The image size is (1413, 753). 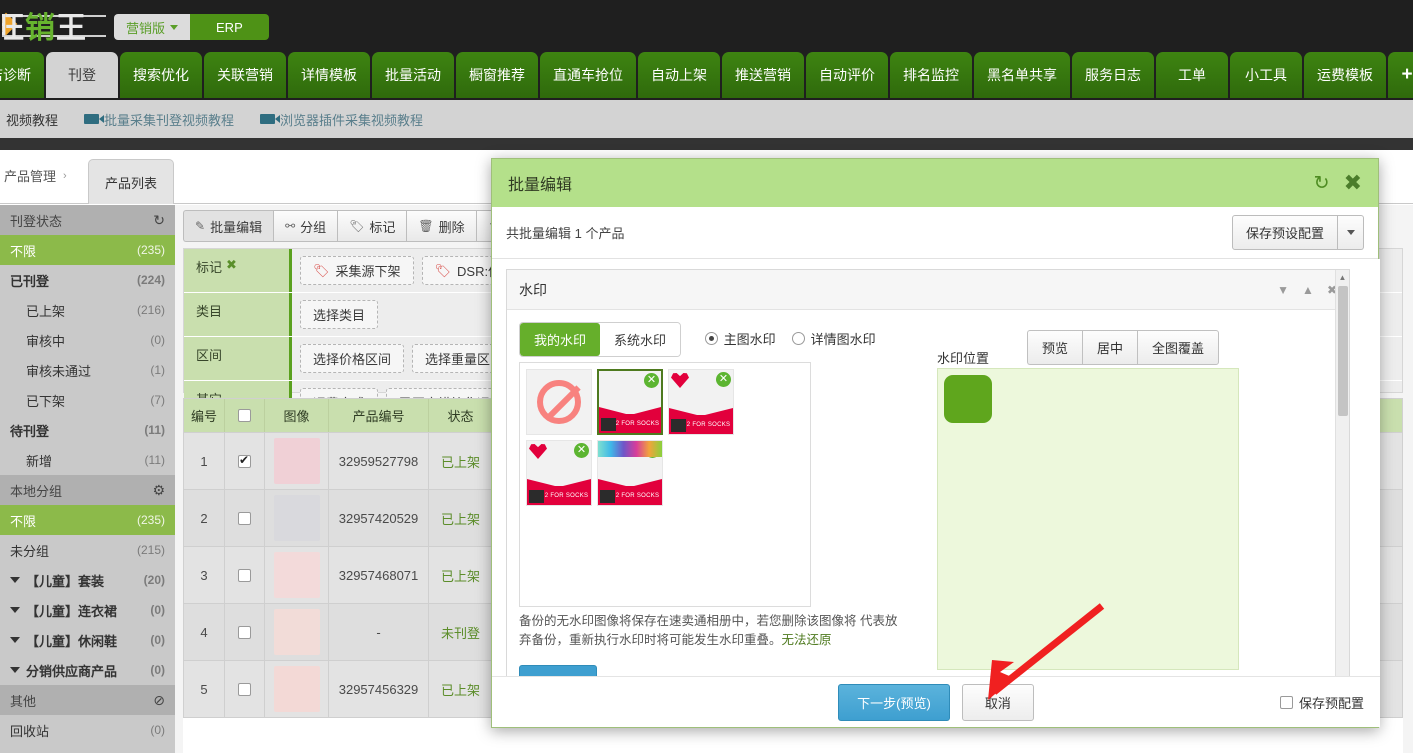 I want to click on nav-tab-1: 刊登, so click(x=82, y=75).